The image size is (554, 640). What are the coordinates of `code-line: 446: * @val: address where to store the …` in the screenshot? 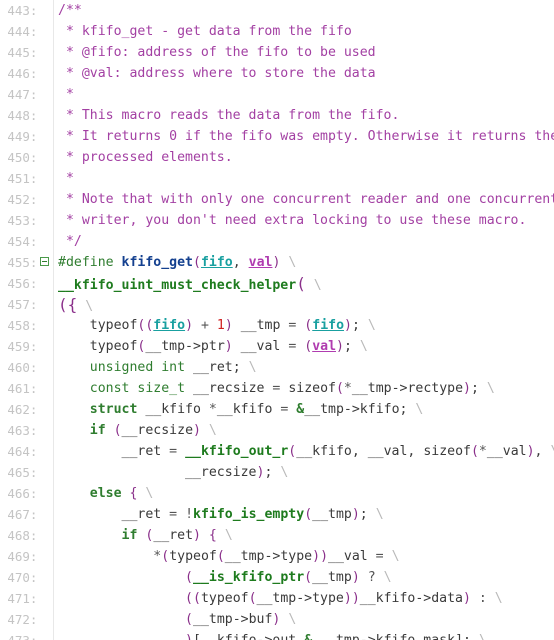 It's located at (277, 73).